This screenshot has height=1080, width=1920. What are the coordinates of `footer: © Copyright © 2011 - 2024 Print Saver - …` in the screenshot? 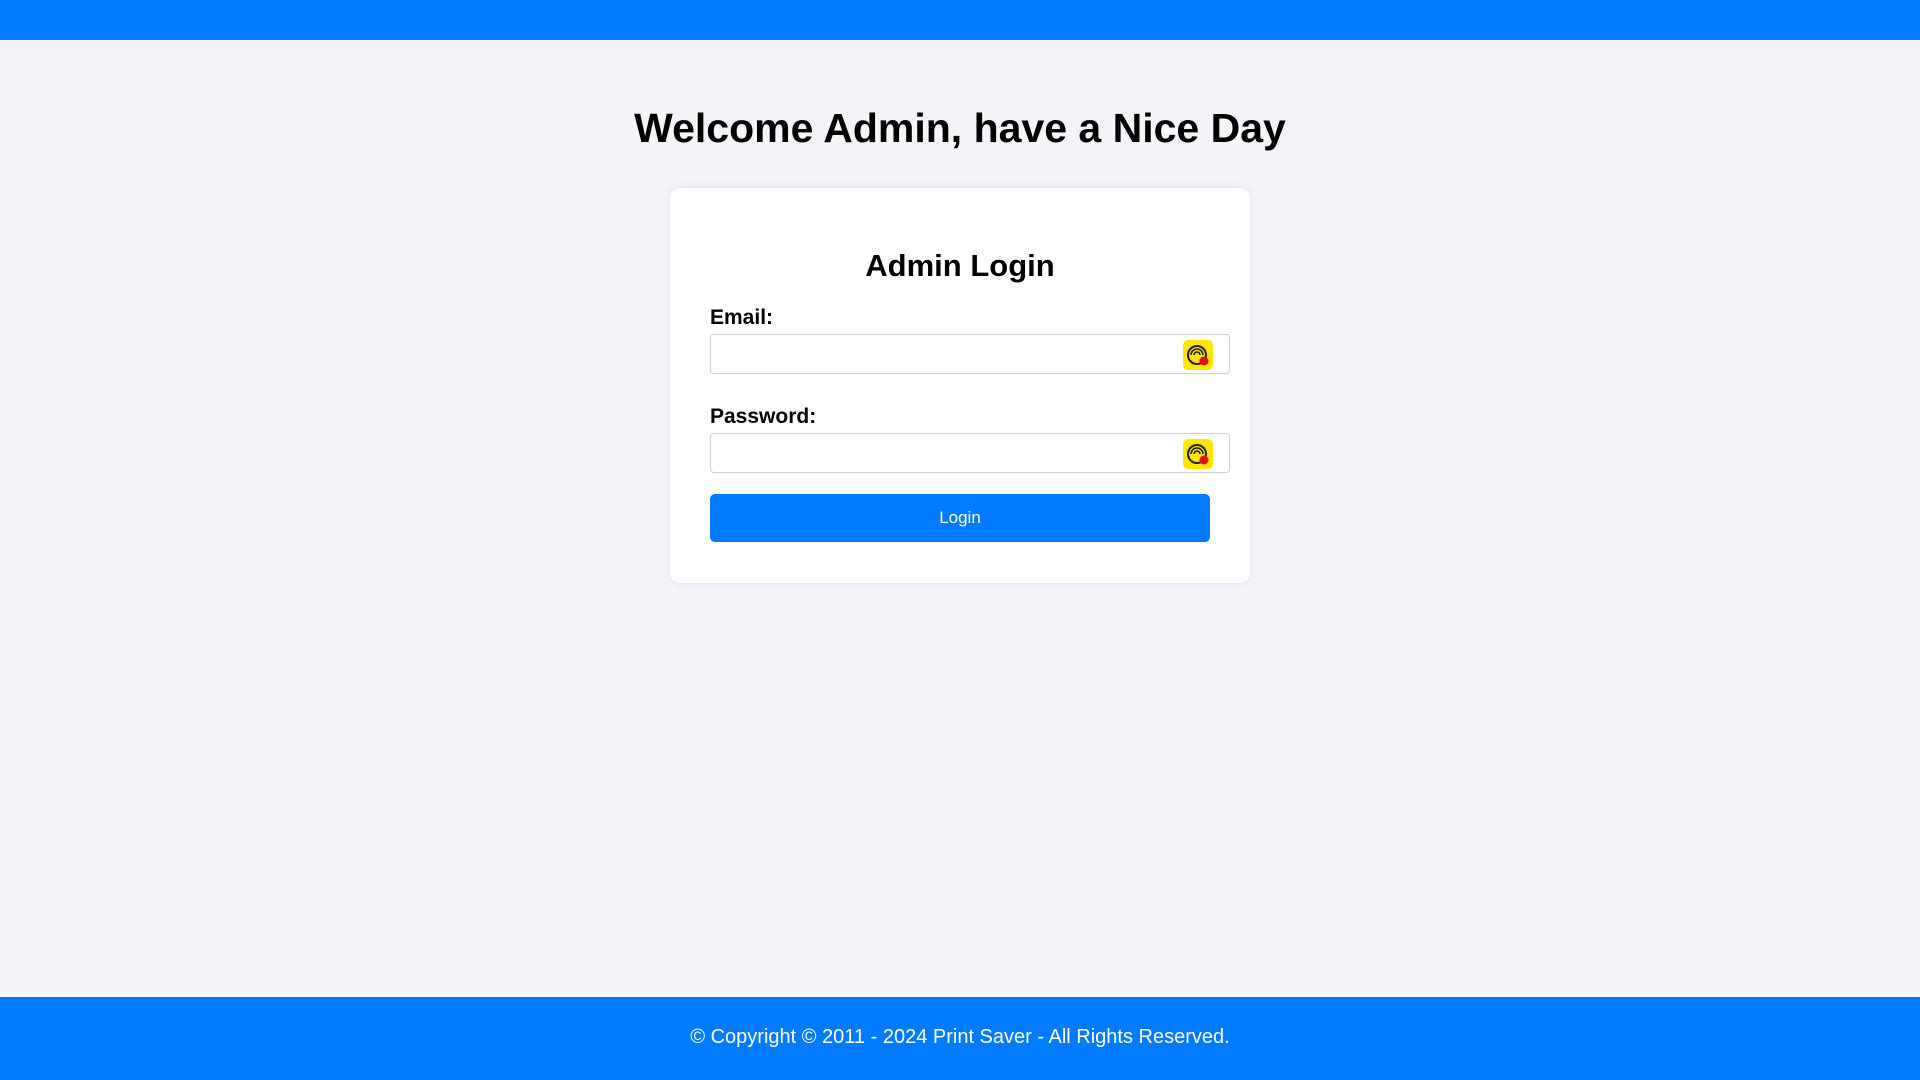 It's located at (960, 1038).